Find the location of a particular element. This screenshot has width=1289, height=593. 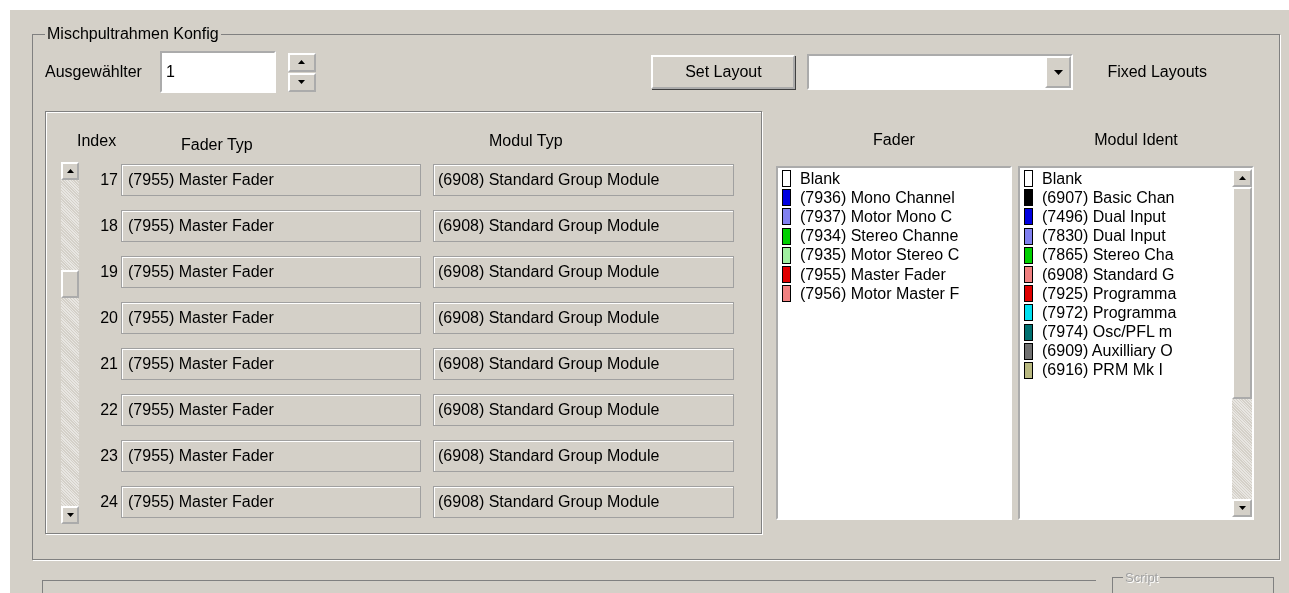

row-index: 21 is located at coordinates (109, 364).